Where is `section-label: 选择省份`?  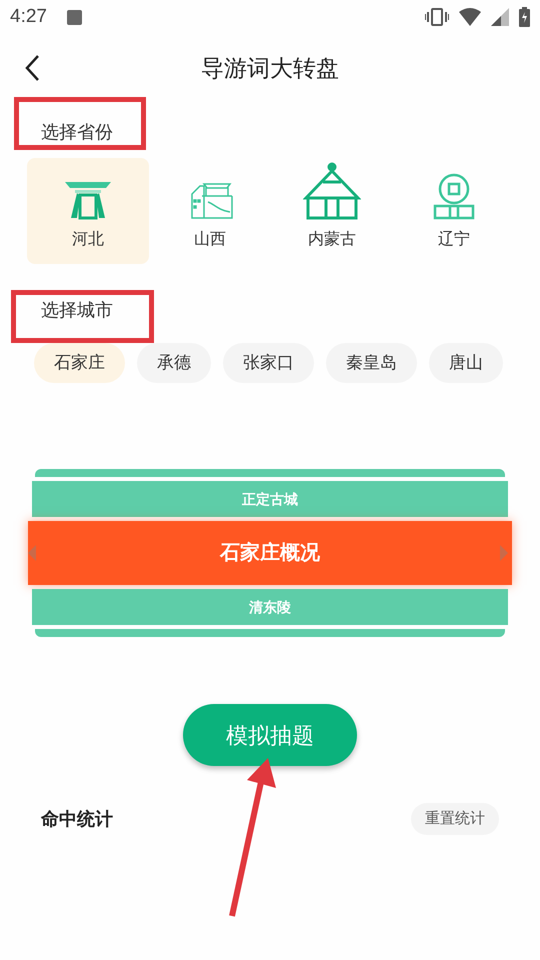
section-label: 选择省份 is located at coordinates (77, 132).